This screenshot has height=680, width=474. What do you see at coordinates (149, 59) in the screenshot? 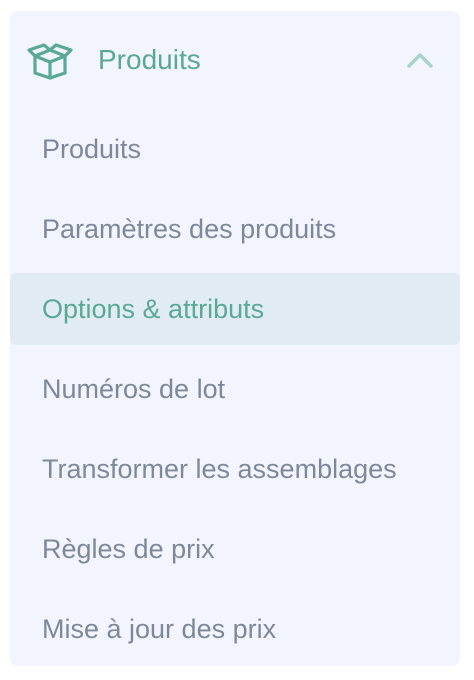
I see `section-title: Produits` at bounding box center [149, 59].